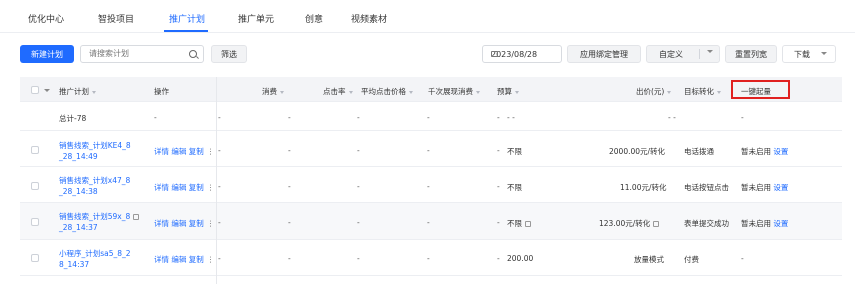  What do you see at coordinates (498, 117) in the screenshot?
I see `summary-cpm: -` at bounding box center [498, 117].